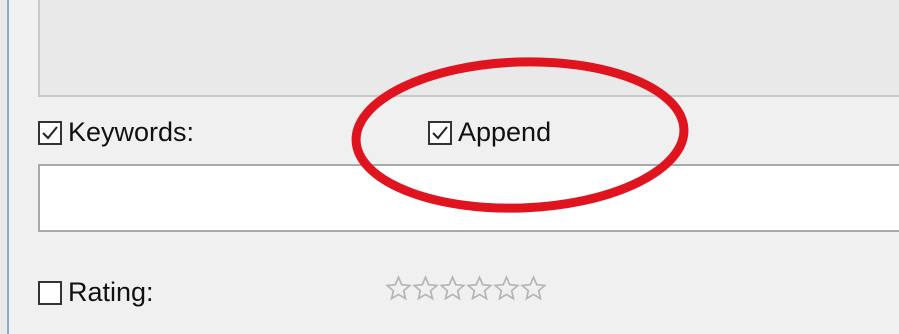  I want to click on append-checkbox, so click(440, 132).